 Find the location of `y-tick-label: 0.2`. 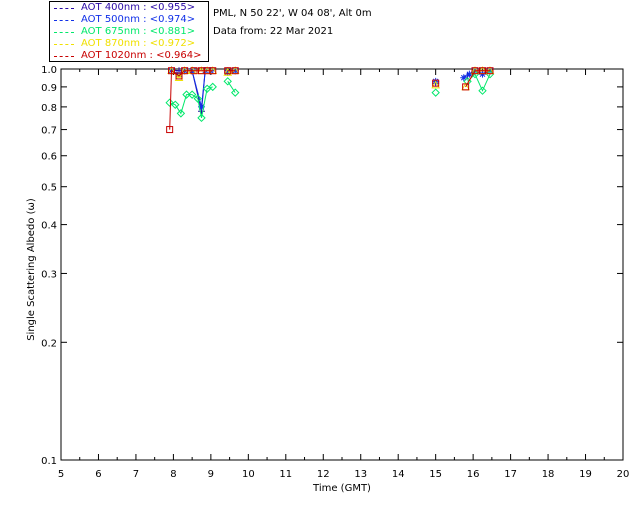

y-tick-label: 0.2 is located at coordinates (49, 343).